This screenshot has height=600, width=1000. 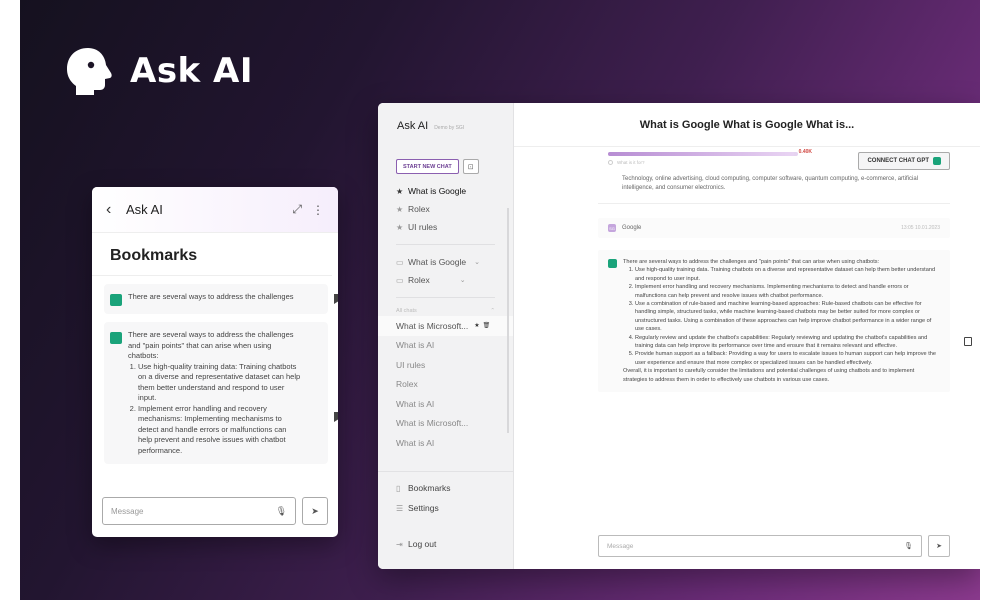 What do you see at coordinates (406, 311) in the screenshot?
I see `section-label: All chats` at bounding box center [406, 311].